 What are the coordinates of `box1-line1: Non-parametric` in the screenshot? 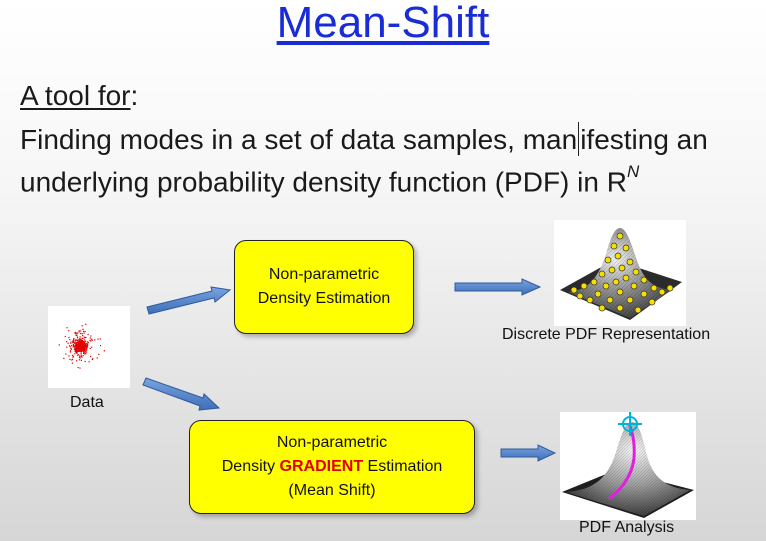 It's located at (324, 274).